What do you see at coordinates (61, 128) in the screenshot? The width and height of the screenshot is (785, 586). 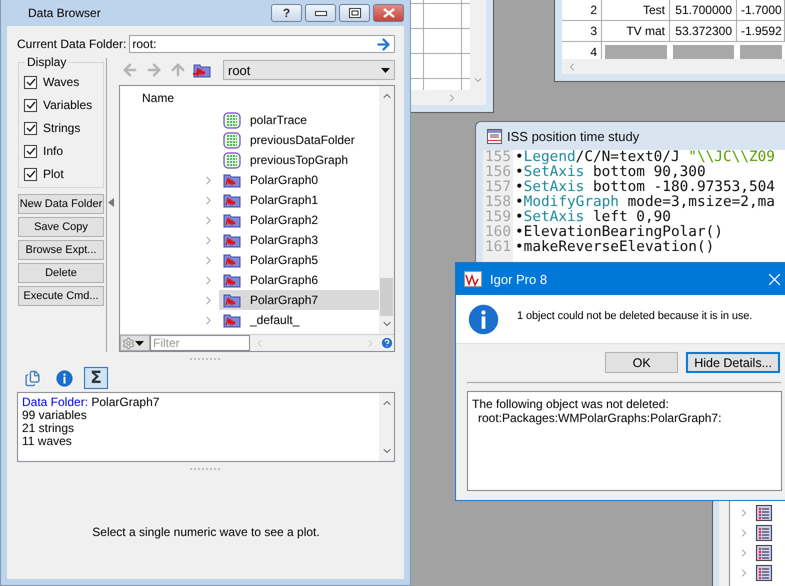 I see `checkbox-label: Strings` at bounding box center [61, 128].